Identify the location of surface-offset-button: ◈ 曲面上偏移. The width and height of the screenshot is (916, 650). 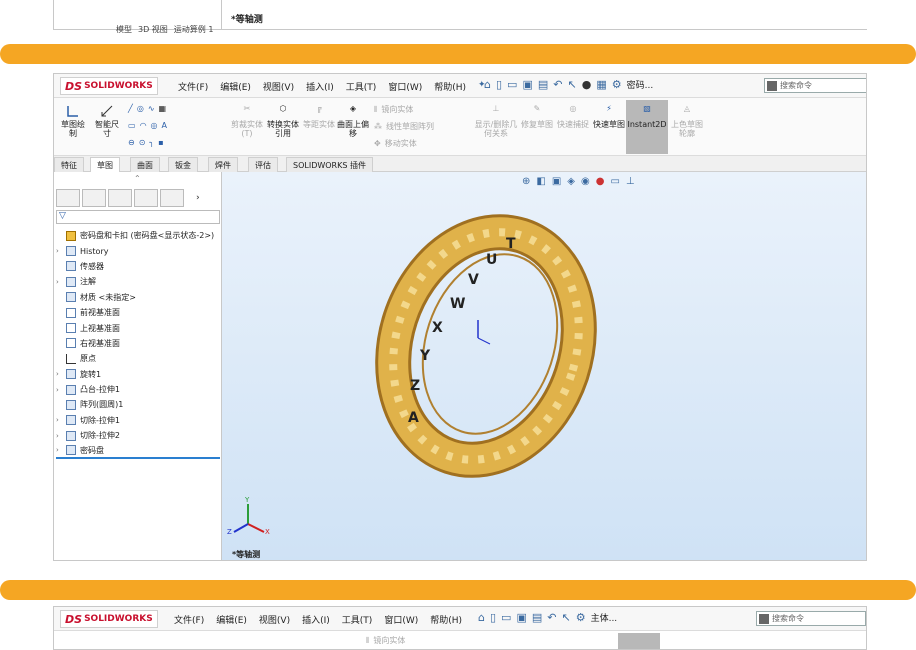
(353, 121).